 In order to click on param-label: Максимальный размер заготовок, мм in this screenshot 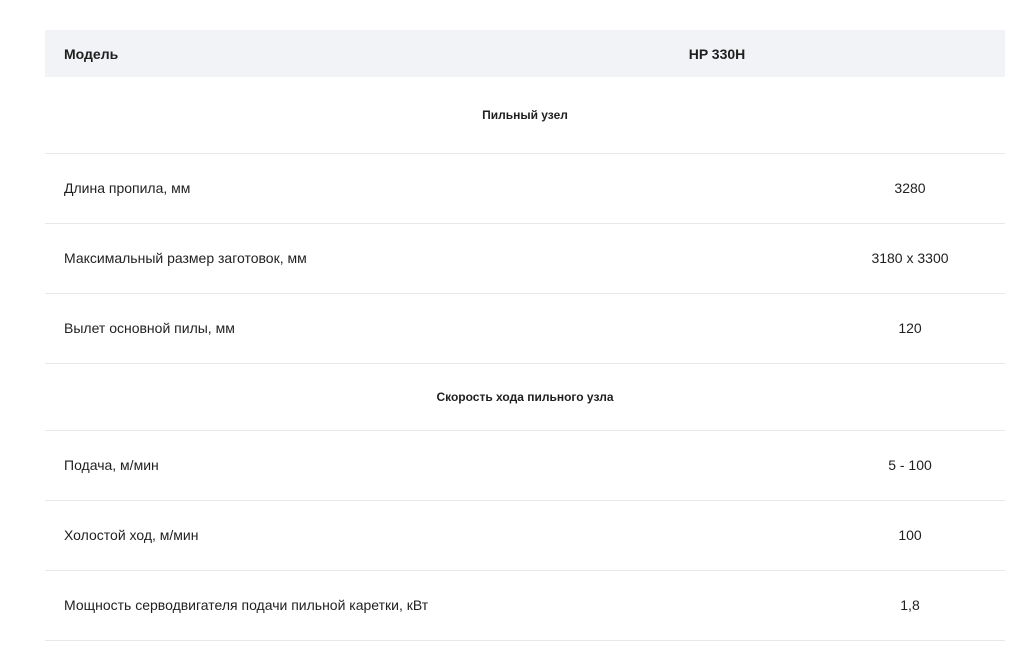, I will do `click(185, 258)`.